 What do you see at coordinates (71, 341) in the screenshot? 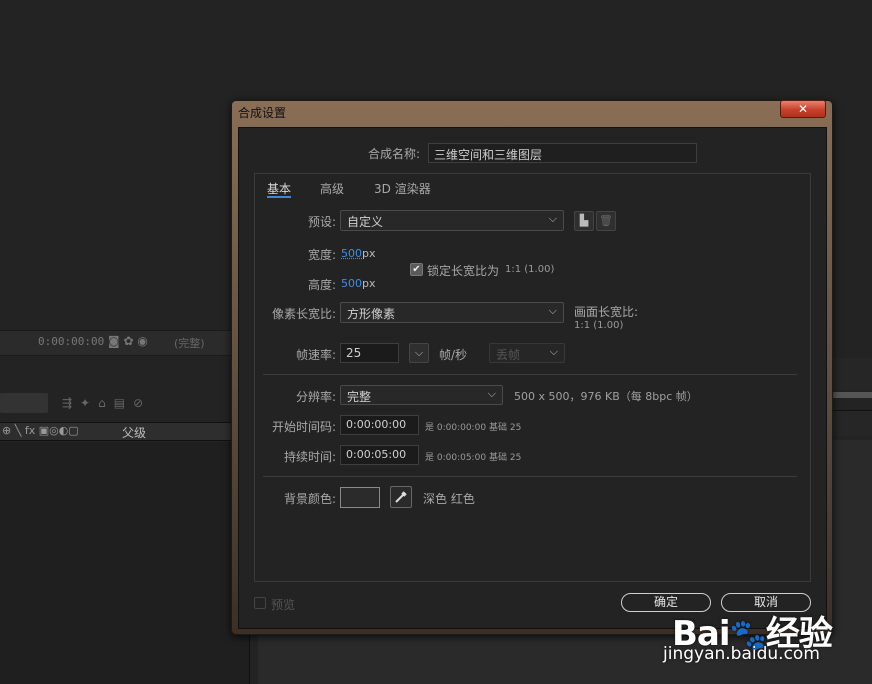
I see `timecode-readout: 0:00:00:00` at bounding box center [71, 341].